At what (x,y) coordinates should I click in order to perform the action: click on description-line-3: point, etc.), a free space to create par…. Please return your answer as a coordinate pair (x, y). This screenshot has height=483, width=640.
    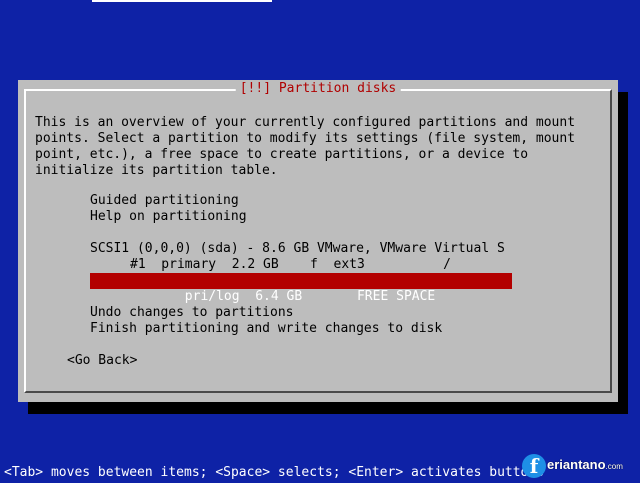
    Looking at the image, I should click on (282, 154).